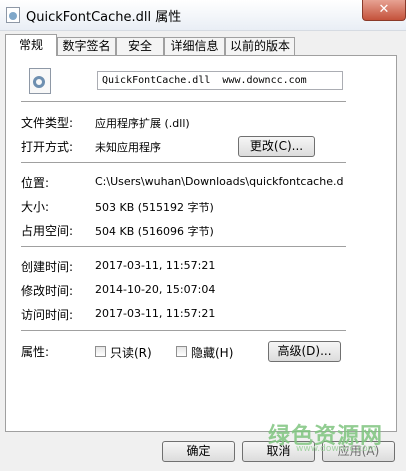 The image size is (406, 471). I want to click on watermark-url: www.downcc.com, so click(336, 449).